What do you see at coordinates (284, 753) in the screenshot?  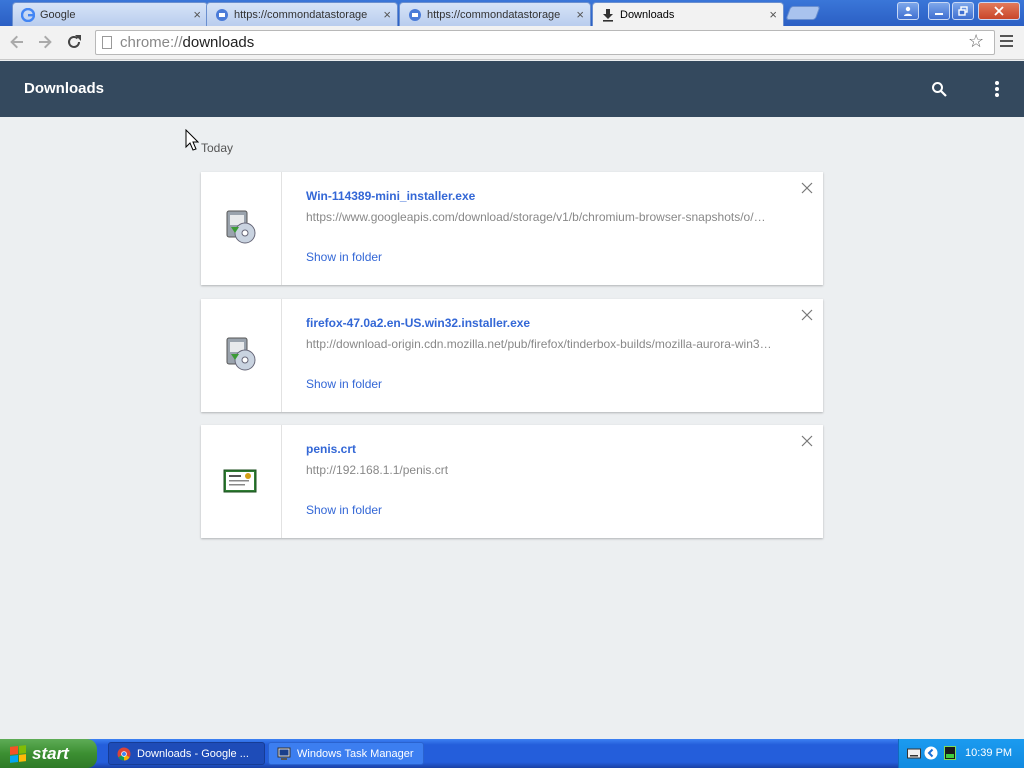 I see `task-manager-icon` at bounding box center [284, 753].